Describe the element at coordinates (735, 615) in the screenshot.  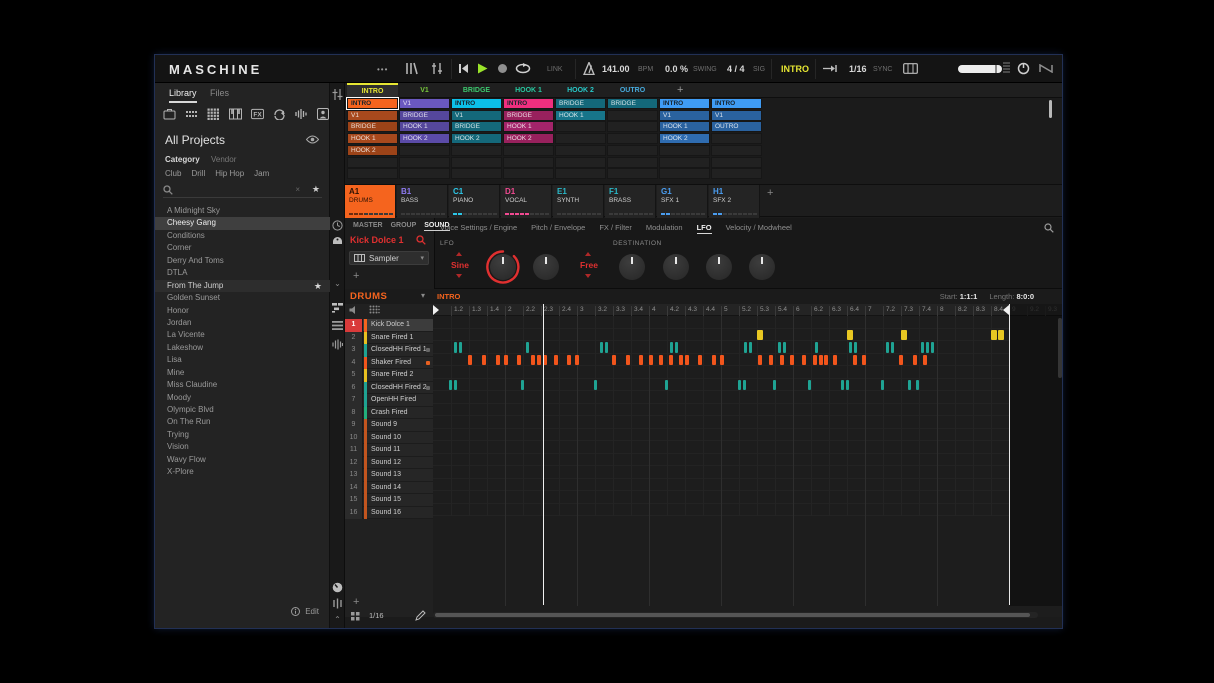
I see `pattern-horizontal-scrollbar` at that location.